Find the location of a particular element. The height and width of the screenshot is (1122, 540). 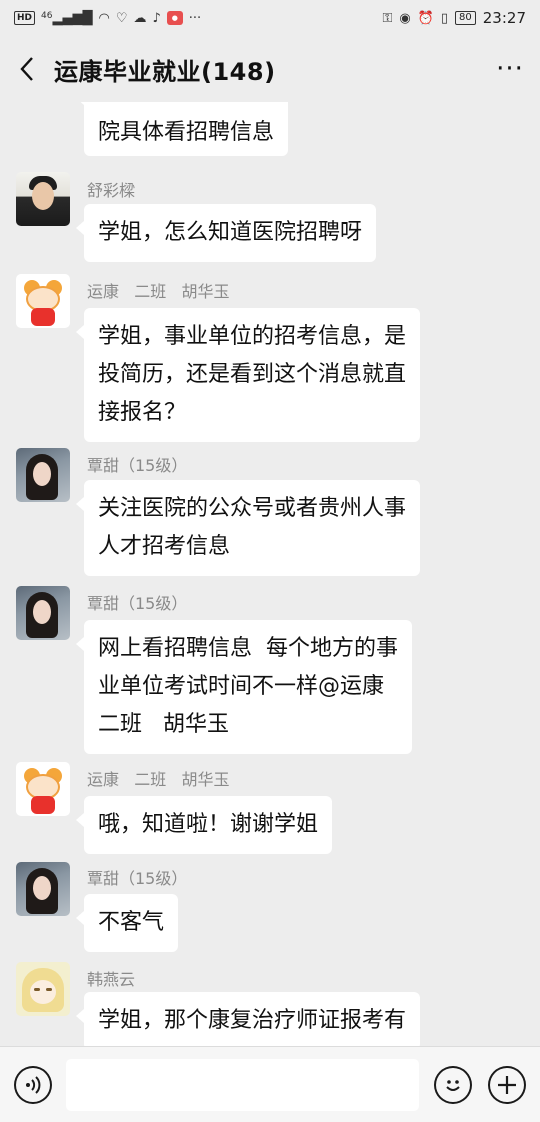

status-time: 23:27 is located at coordinates (504, 18).